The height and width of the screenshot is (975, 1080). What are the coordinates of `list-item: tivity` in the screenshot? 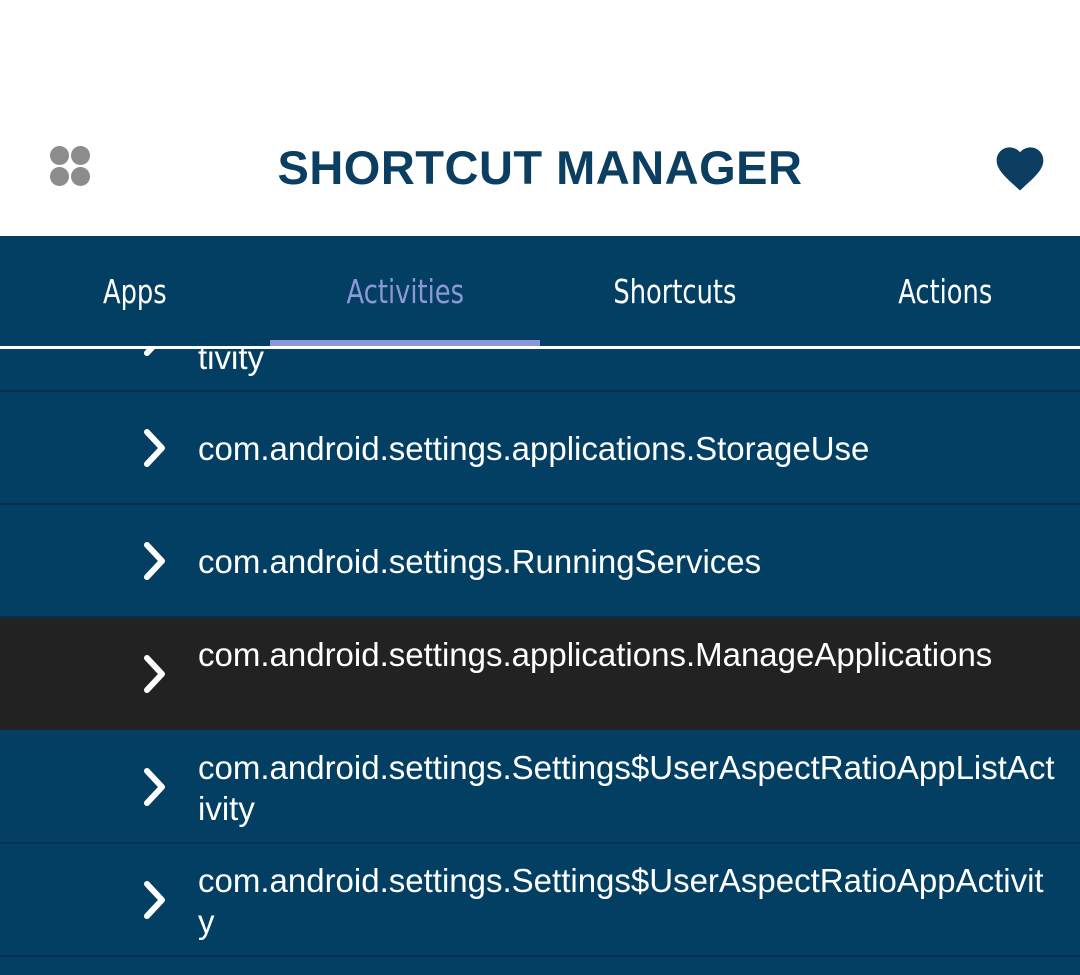 It's located at (540, 370).